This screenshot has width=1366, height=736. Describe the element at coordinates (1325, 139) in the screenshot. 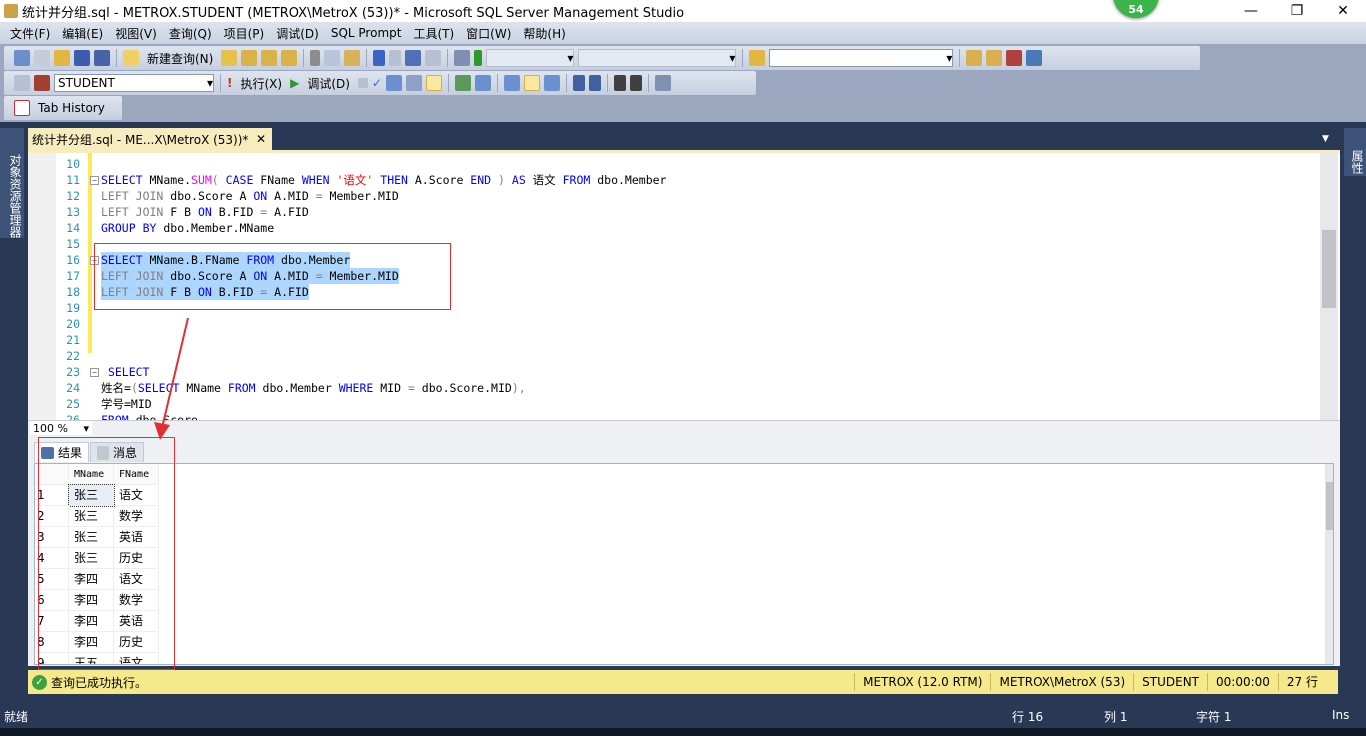

I see `tab-dropdown-icon: ▼` at that location.